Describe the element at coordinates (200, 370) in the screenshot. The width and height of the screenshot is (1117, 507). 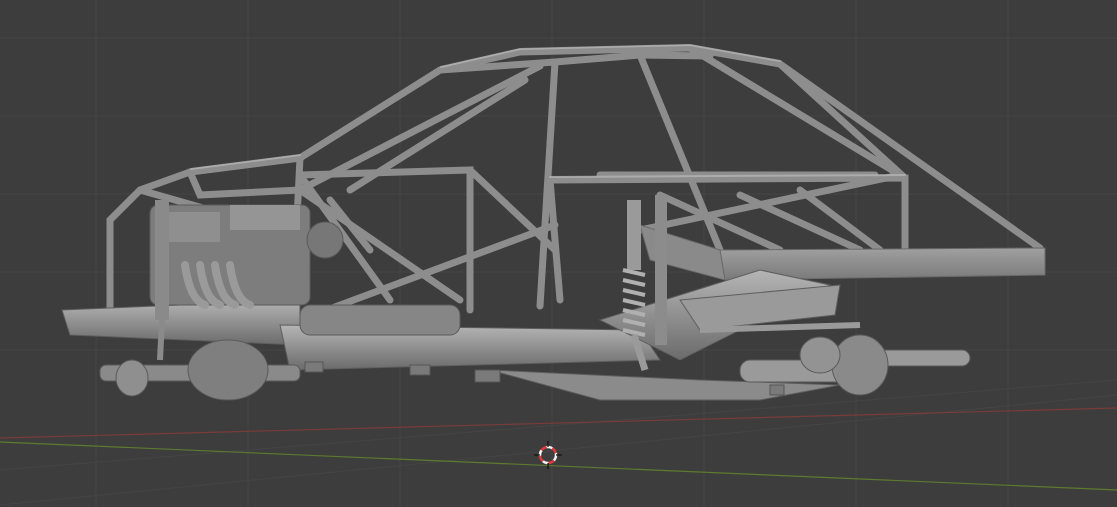
I see `front-axle` at that location.